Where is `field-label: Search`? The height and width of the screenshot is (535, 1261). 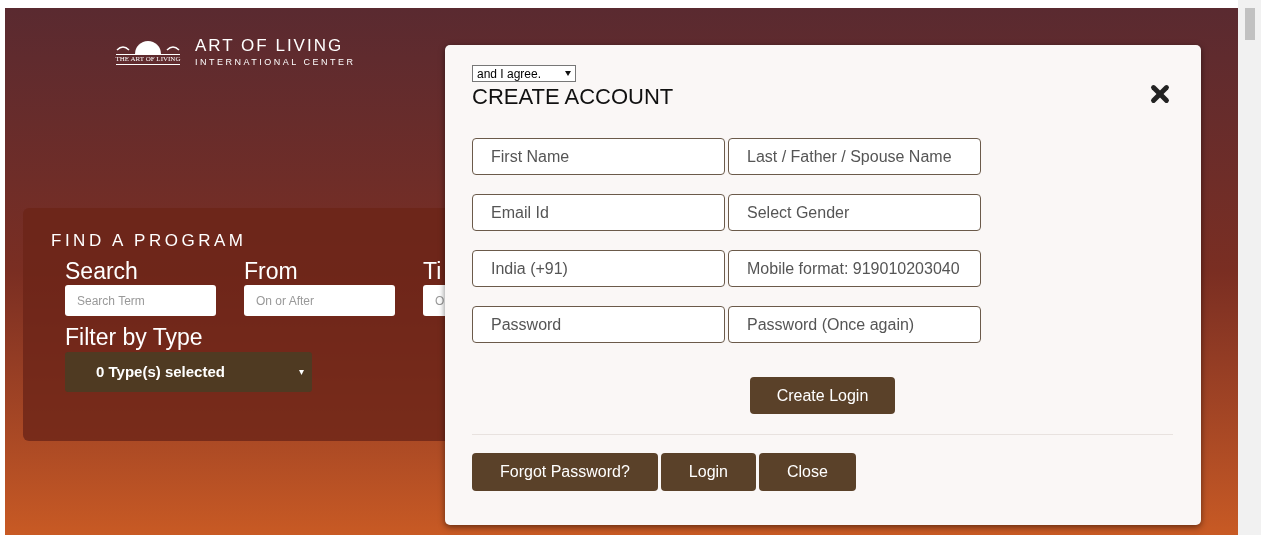 field-label: Search is located at coordinates (102, 271).